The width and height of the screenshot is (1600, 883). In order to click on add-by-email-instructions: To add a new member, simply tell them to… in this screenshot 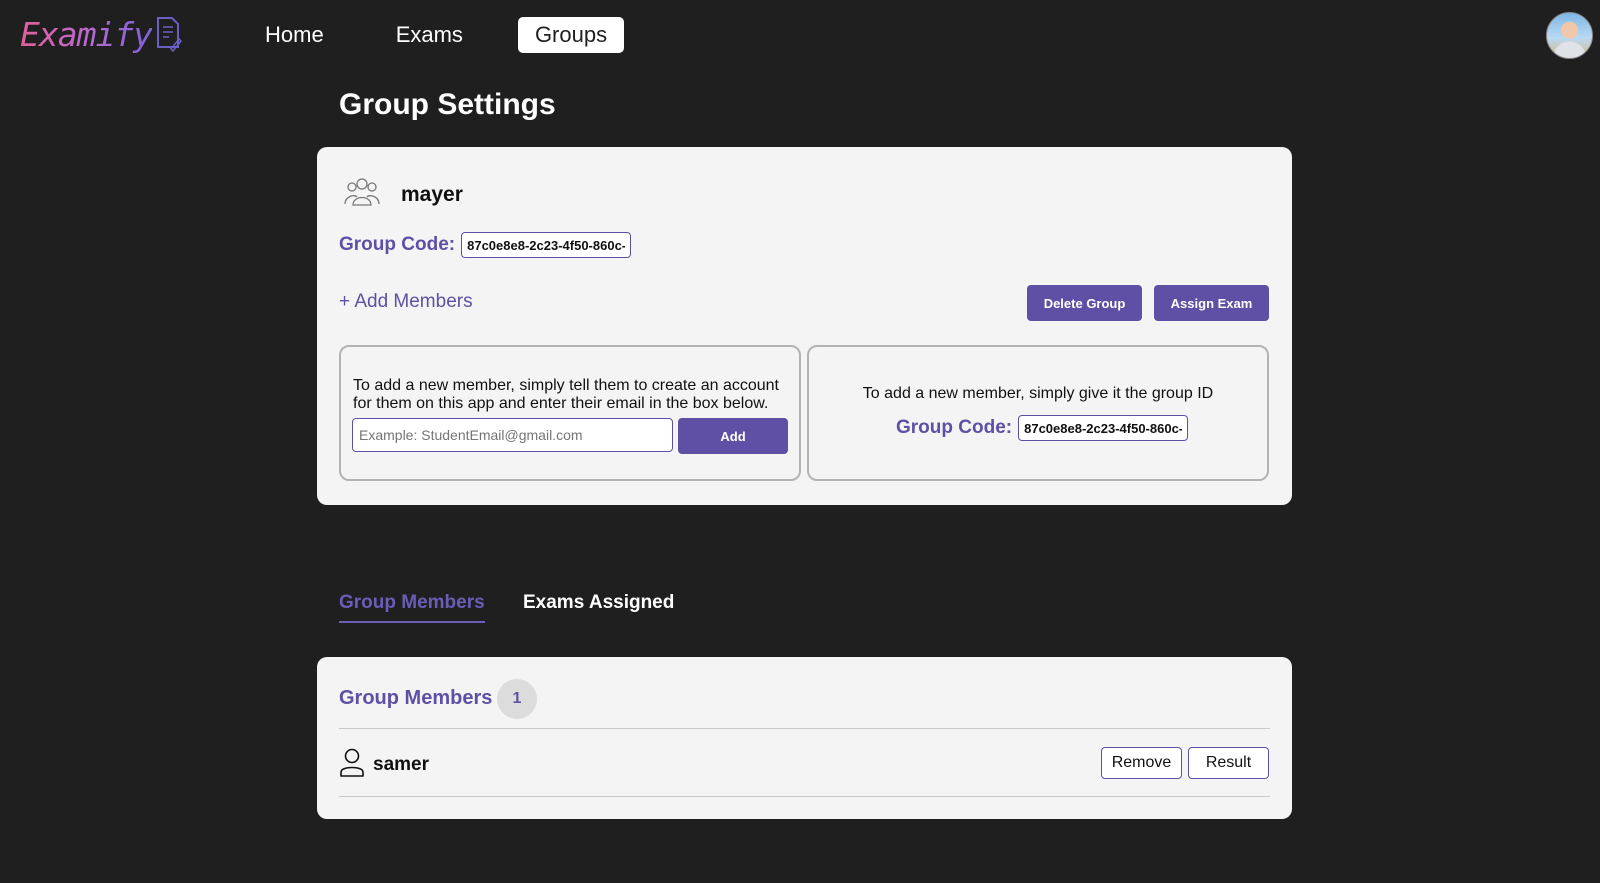, I will do `click(566, 394)`.